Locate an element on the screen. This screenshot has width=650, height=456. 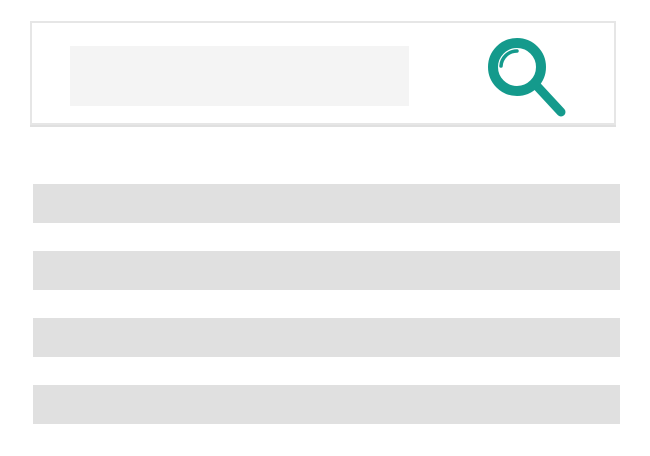
search-icon is located at coordinates (527, 77).